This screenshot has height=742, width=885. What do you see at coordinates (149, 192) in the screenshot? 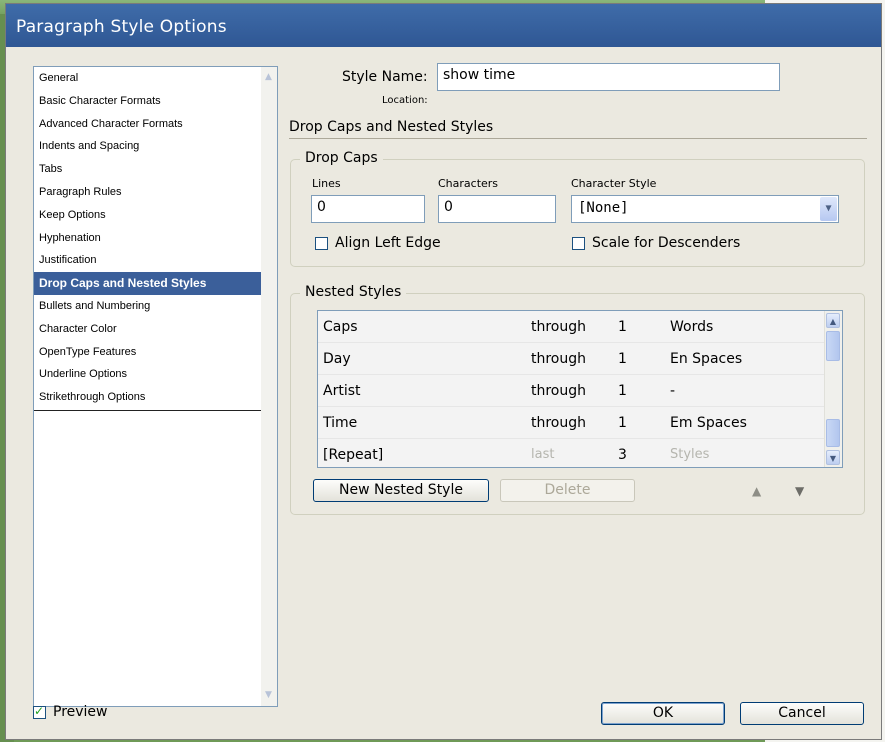
I see `category-item: Paragraph Rules` at bounding box center [149, 192].